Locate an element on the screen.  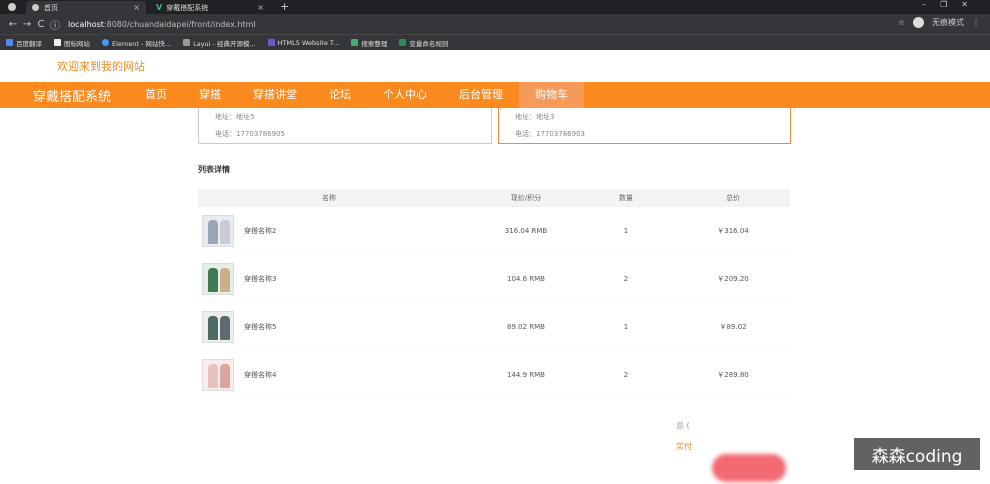
table-header: 名称 现价/积分 数量 总价 is located at coordinates (494, 198).